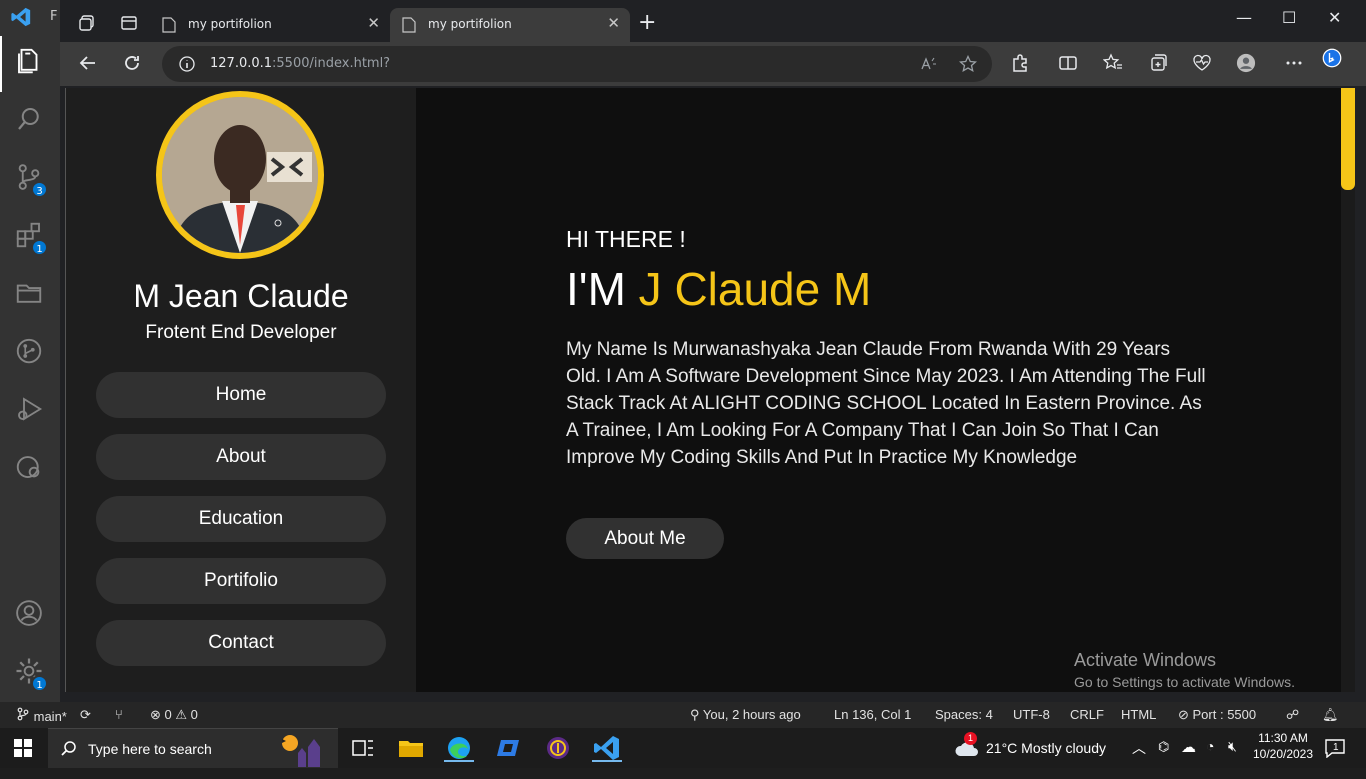  What do you see at coordinates (1159, 64) in the screenshot?
I see `collections-icon` at bounding box center [1159, 64].